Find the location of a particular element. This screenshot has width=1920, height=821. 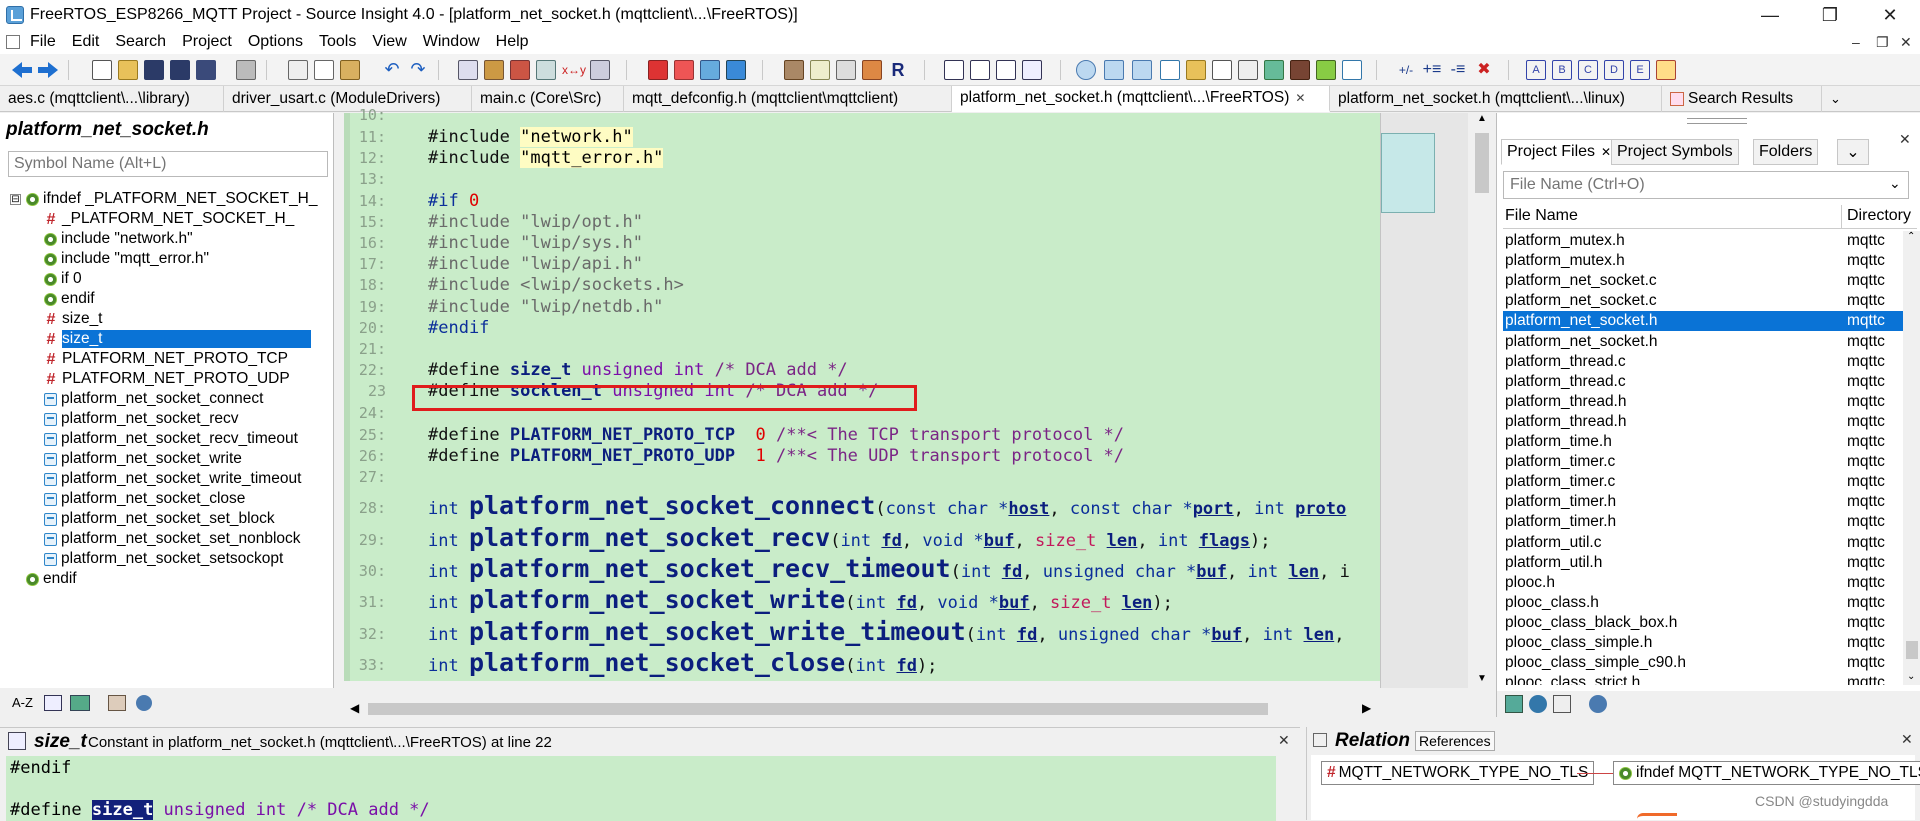

column-directory: Directory is located at coordinates (1879, 216).